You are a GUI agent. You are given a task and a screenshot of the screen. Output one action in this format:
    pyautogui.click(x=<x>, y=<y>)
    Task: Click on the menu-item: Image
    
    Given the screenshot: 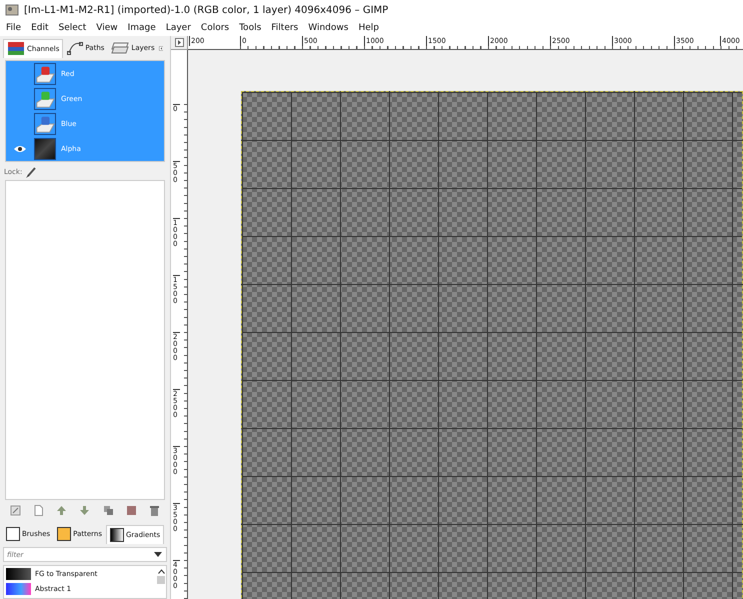 What is the action you would take?
    pyautogui.click(x=142, y=28)
    